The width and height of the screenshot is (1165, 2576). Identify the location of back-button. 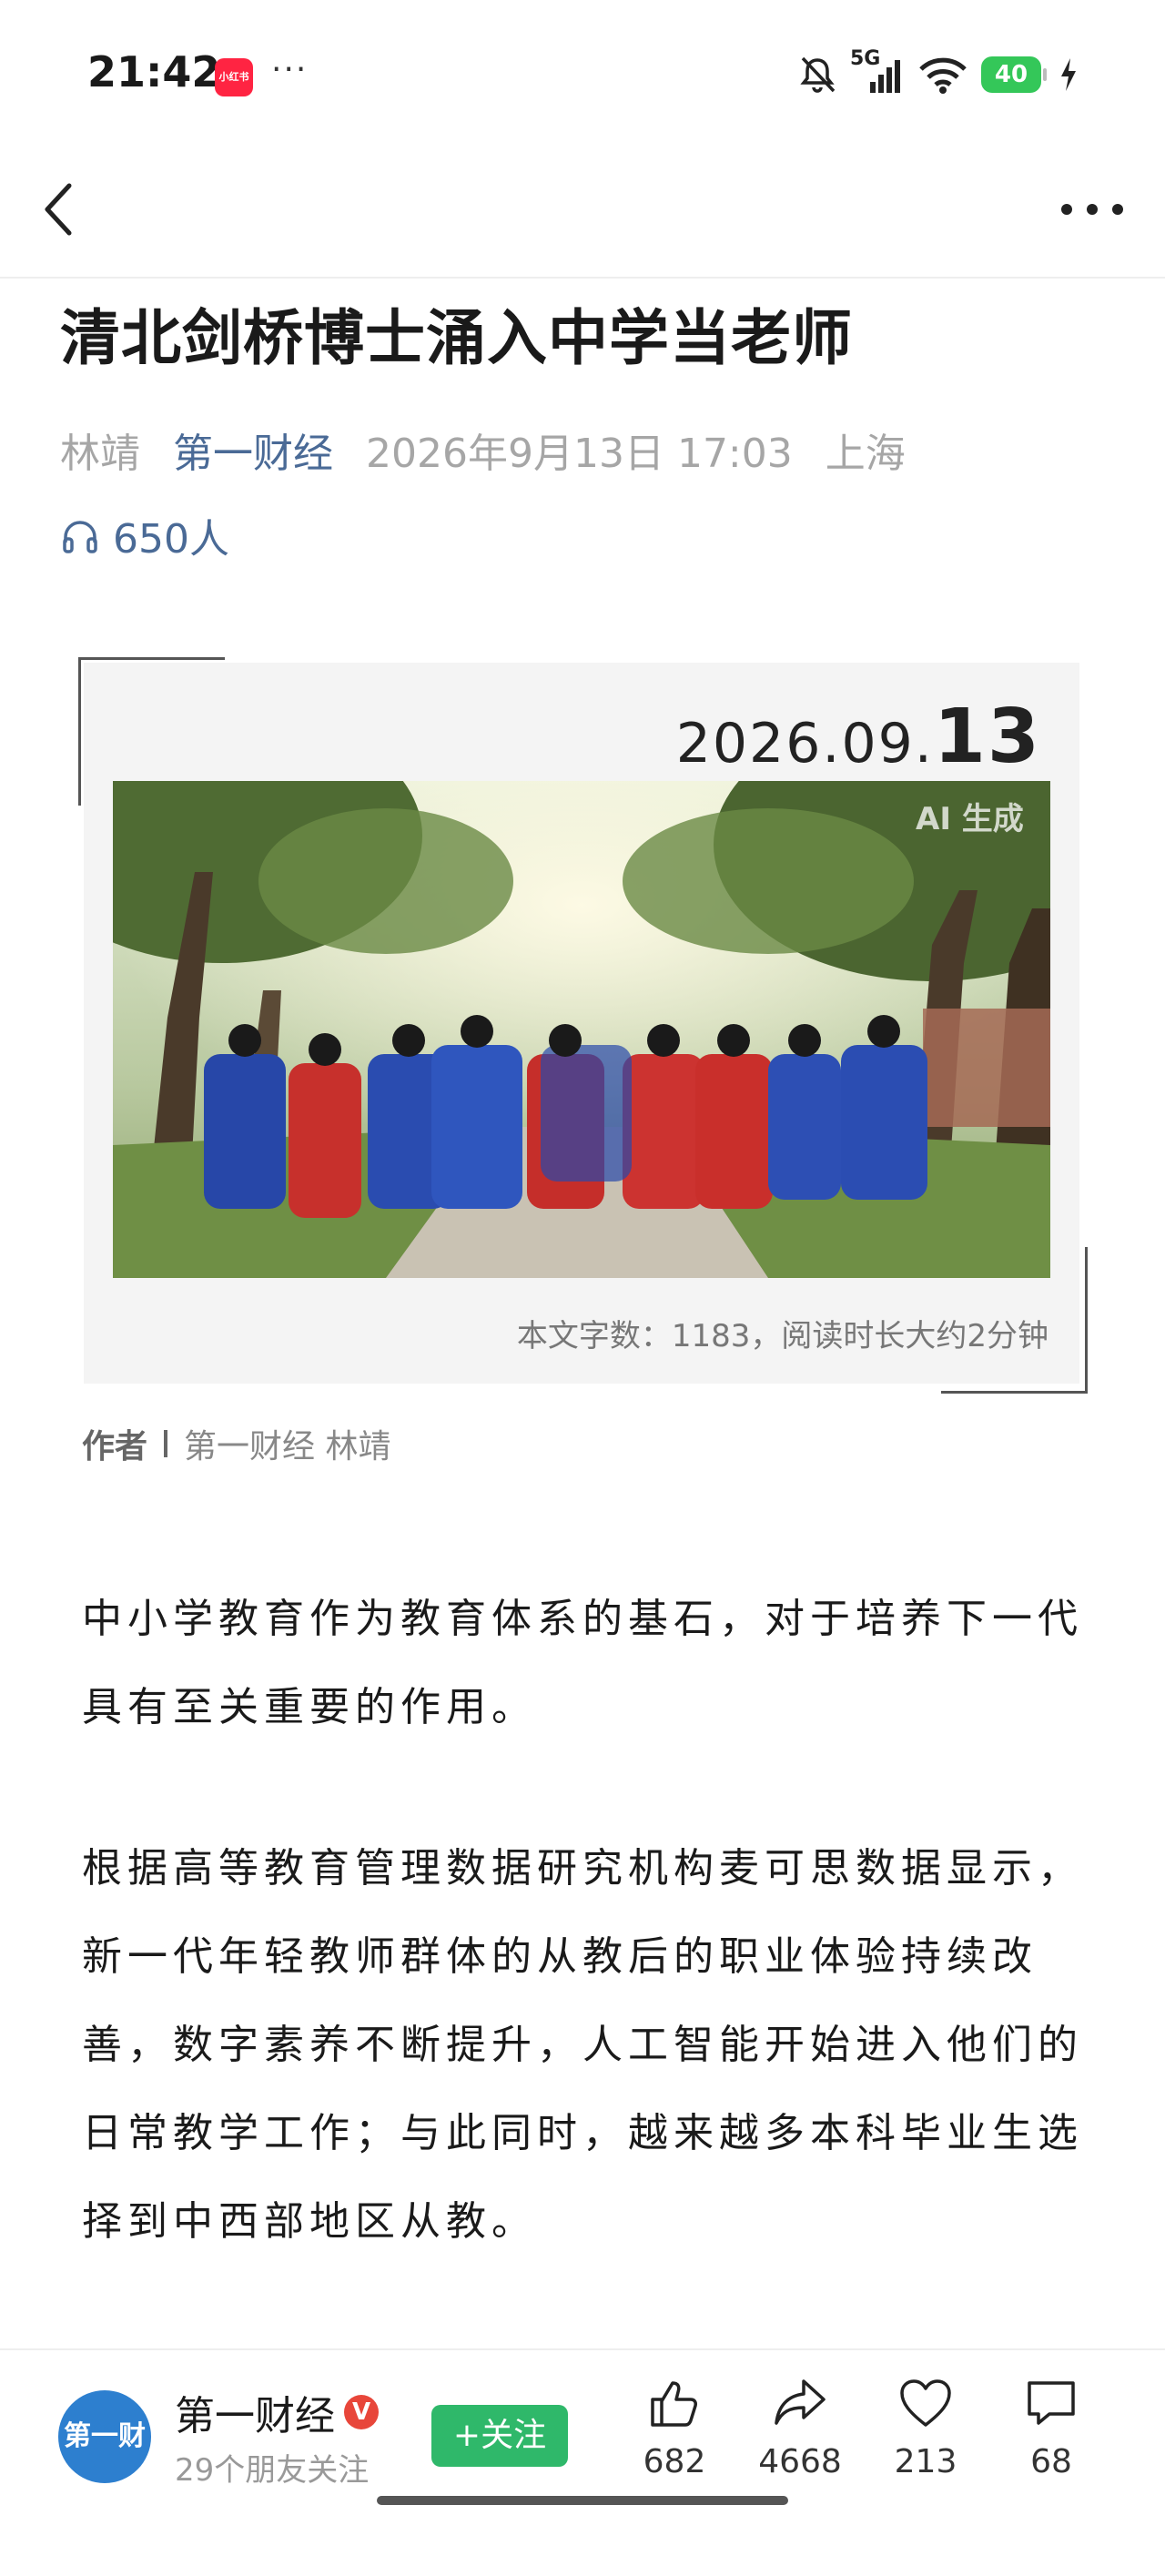
(72, 209).